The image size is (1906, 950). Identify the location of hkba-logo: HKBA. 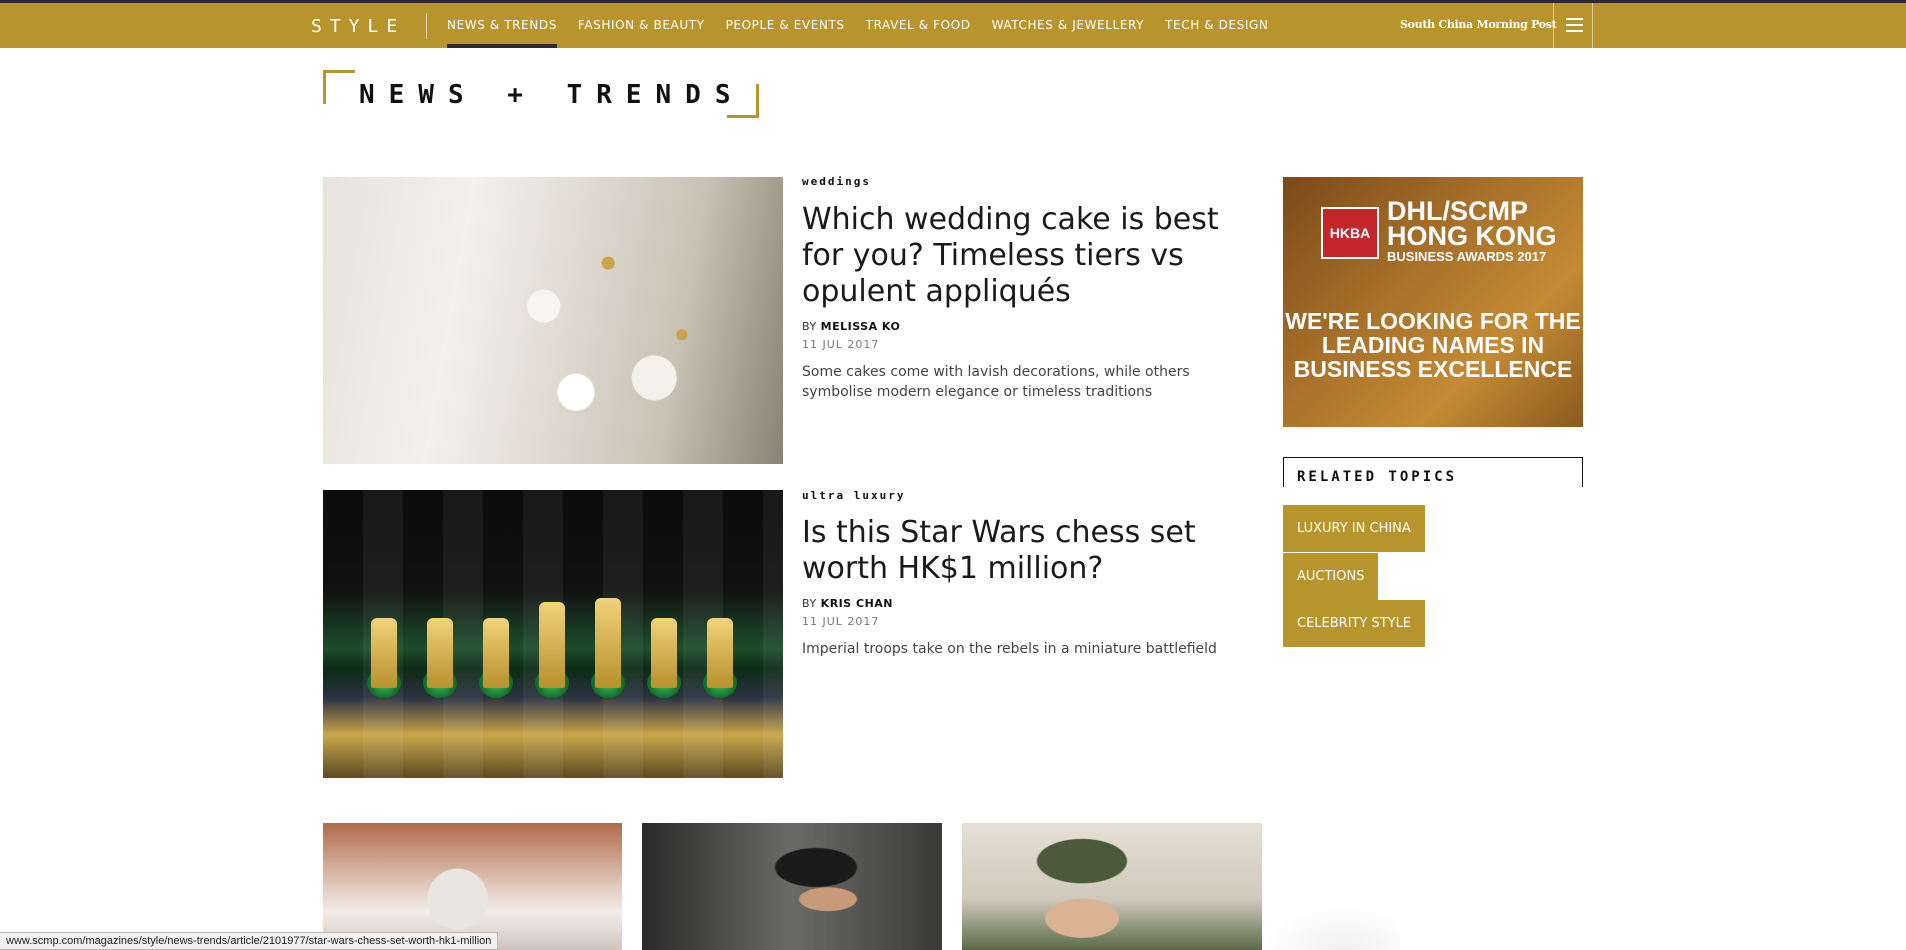
(1350, 233).